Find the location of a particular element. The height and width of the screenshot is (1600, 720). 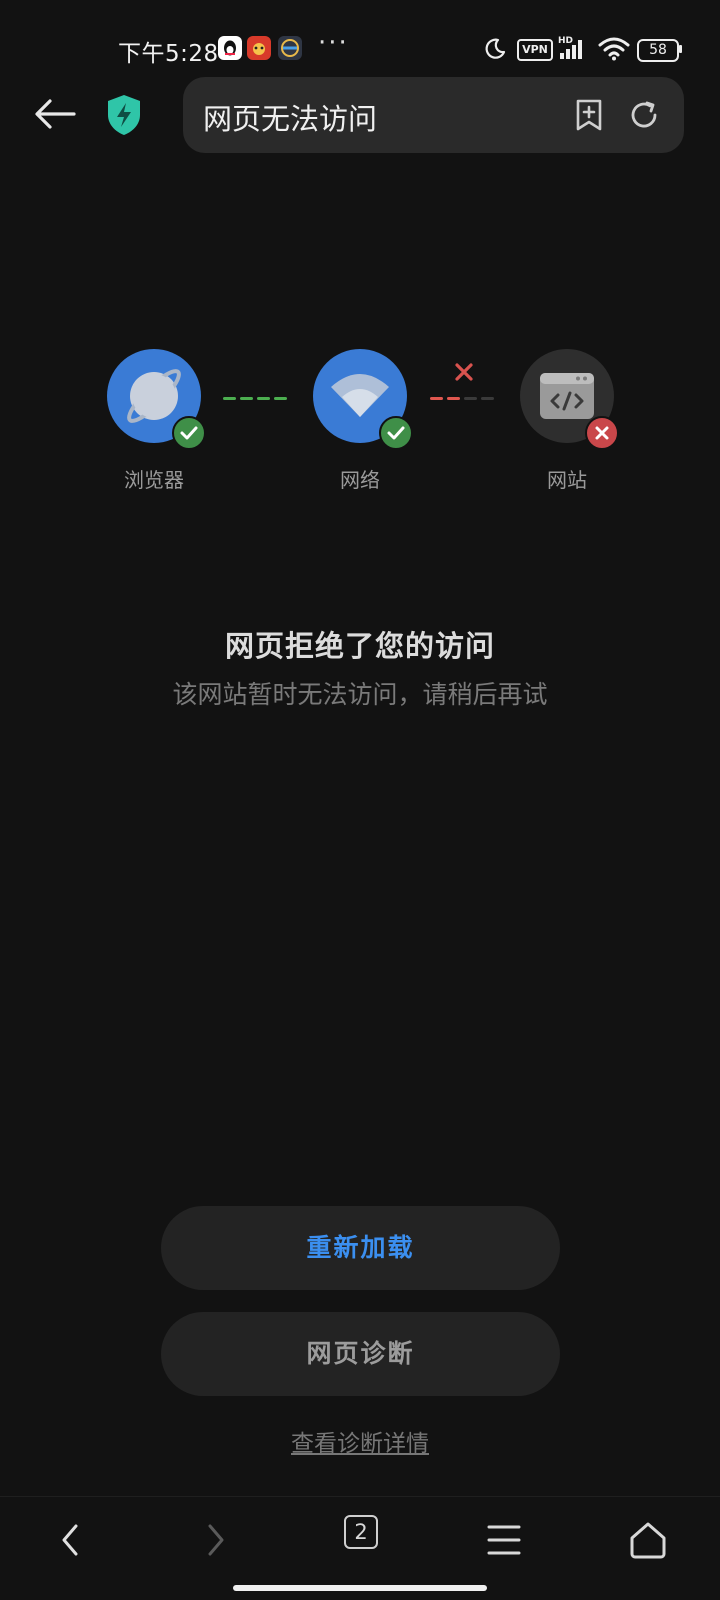

network-ok-badge is located at coordinates (396, 433).